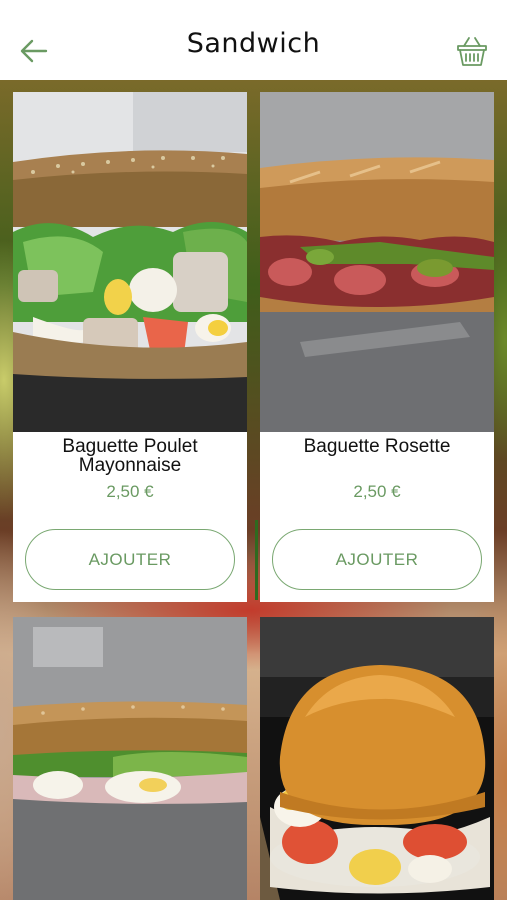 The image size is (507, 900). Describe the element at coordinates (256, 560) in the screenshot. I see `edge-divider` at that location.